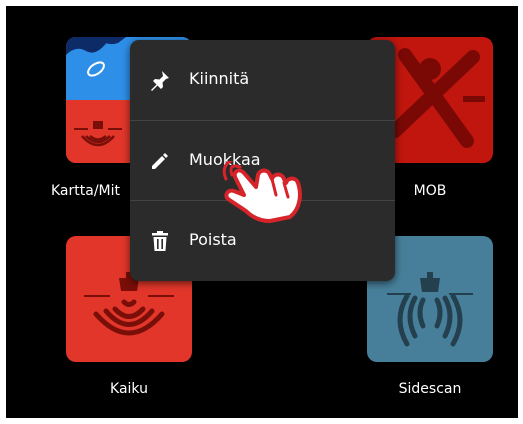  I want to click on sidescan-app-label: Sidescan, so click(430, 389).